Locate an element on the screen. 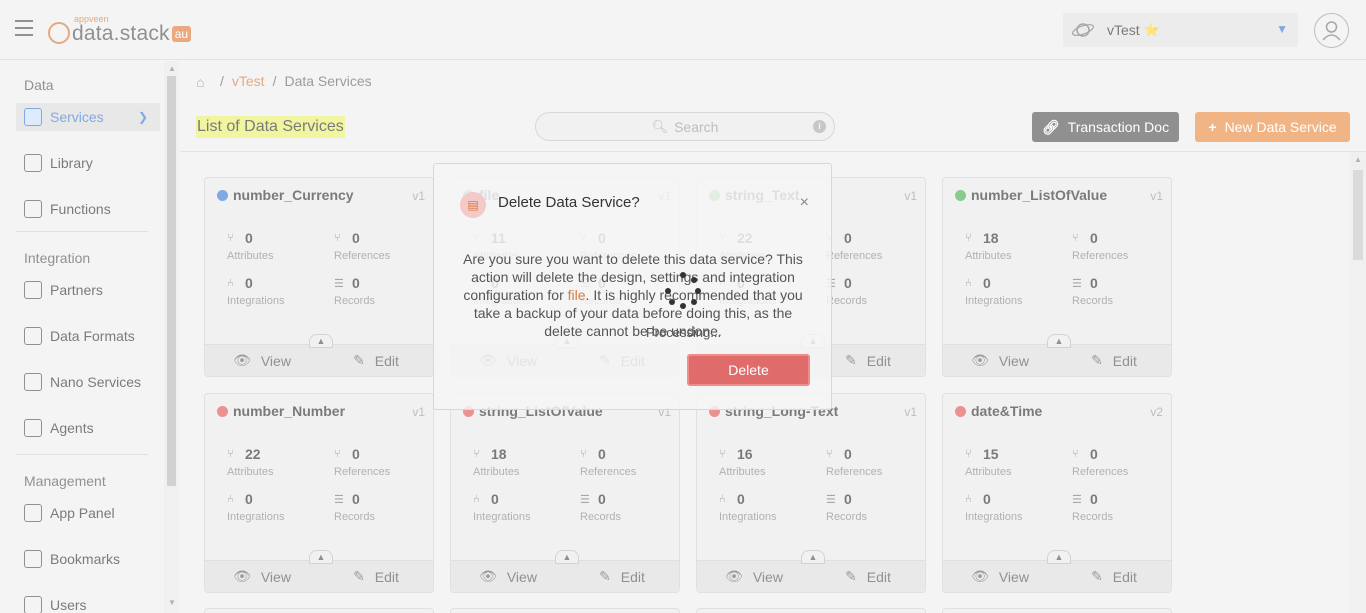  loading-spinner-icon is located at coordinates (683, 290).